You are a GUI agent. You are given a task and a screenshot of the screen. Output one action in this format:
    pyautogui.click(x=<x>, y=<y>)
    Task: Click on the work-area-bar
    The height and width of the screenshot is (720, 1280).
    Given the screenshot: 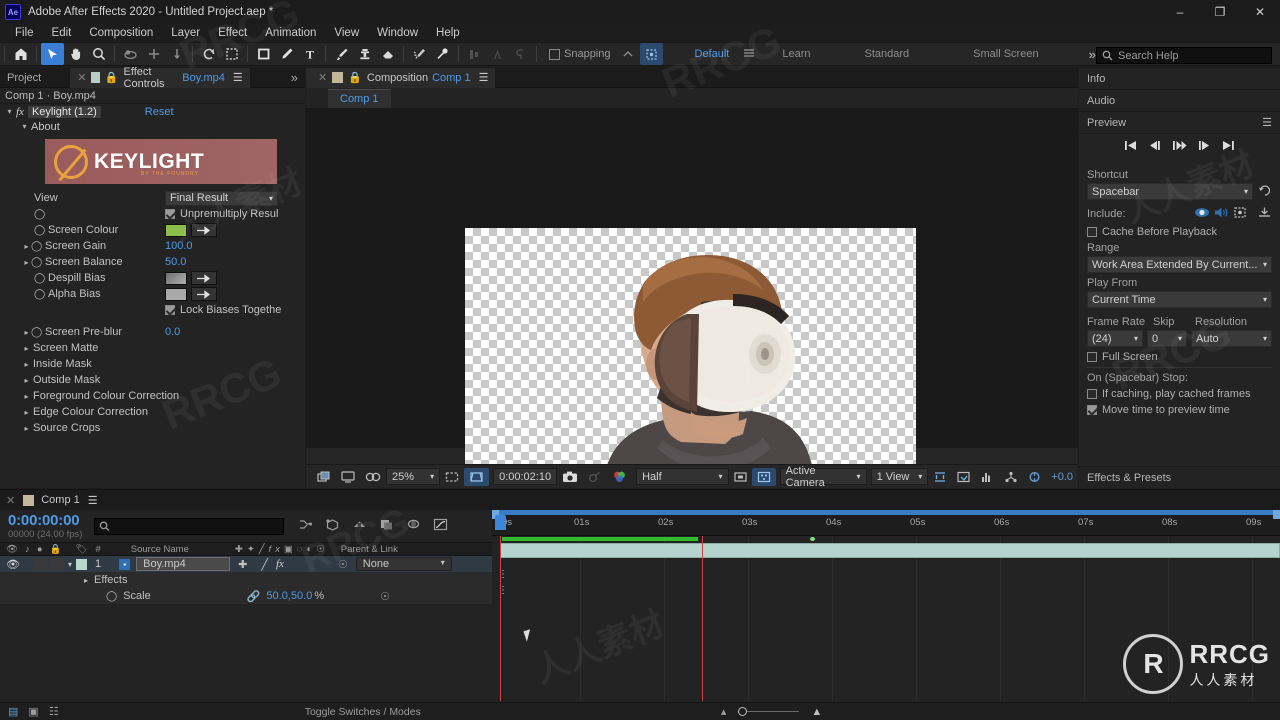 What is the action you would take?
    pyautogui.click(x=886, y=512)
    